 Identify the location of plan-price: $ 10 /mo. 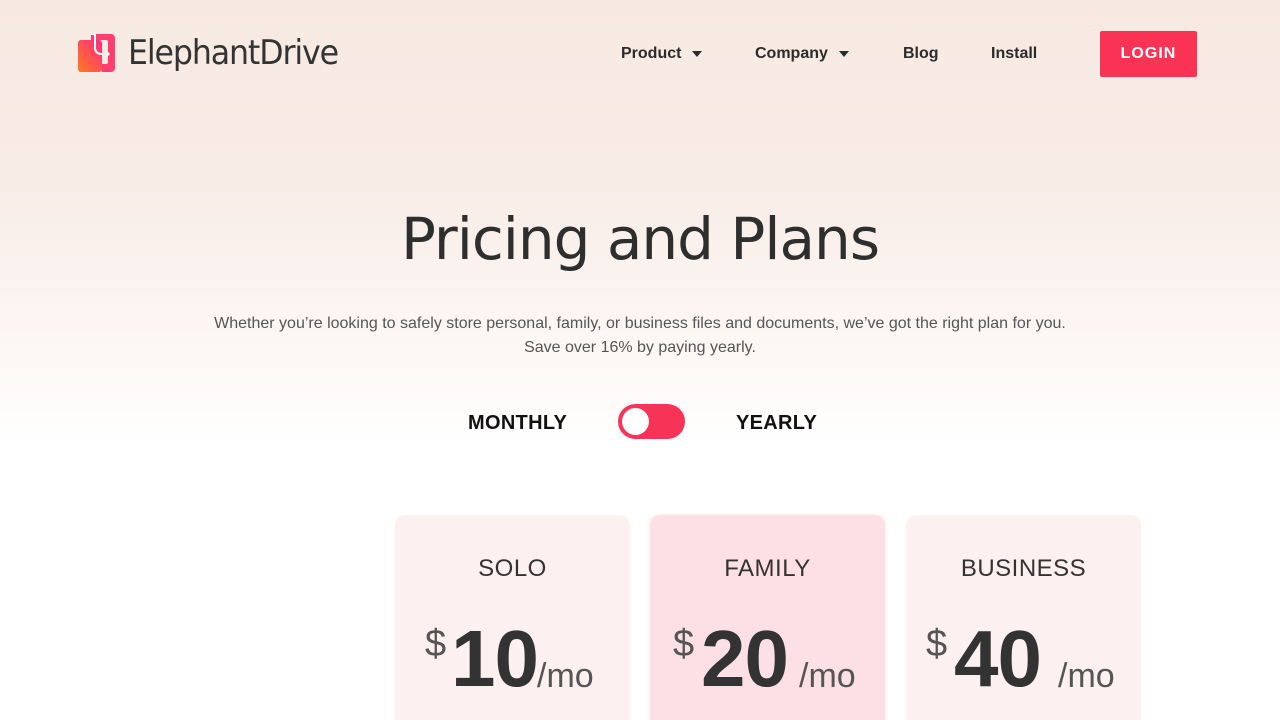
(512, 659).